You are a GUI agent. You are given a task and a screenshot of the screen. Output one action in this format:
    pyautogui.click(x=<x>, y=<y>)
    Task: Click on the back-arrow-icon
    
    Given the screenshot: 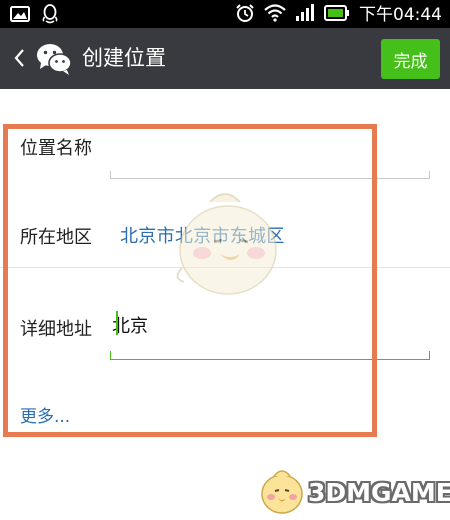 What is the action you would take?
    pyautogui.click(x=19, y=58)
    